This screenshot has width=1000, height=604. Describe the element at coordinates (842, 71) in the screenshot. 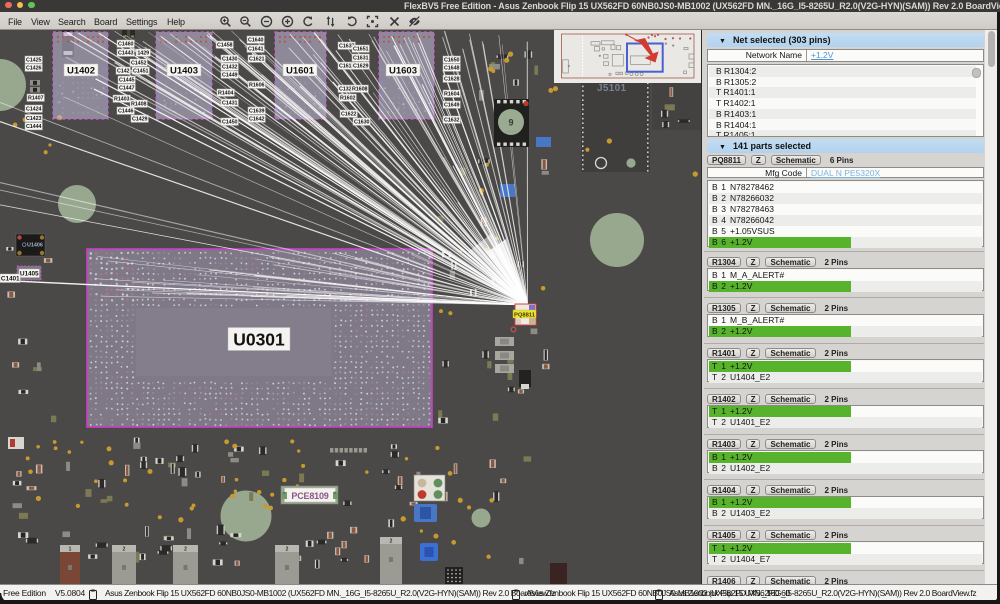

I see `net-list-item: B R1304:2` at that location.